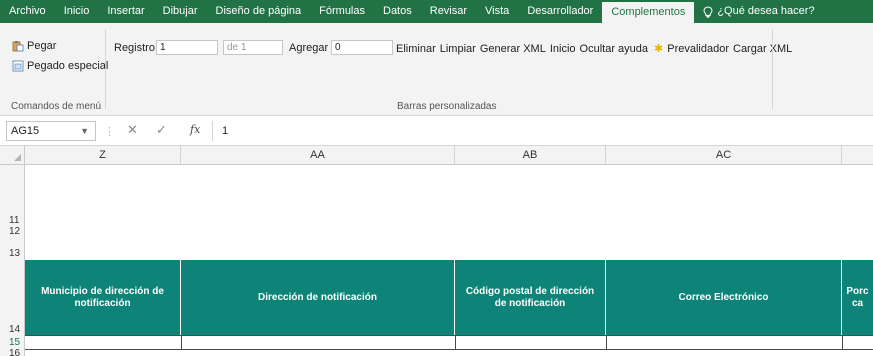 The height and width of the screenshot is (356, 873). What do you see at coordinates (103, 155) in the screenshot?
I see `column-header-z: Z` at bounding box center [103, 155].